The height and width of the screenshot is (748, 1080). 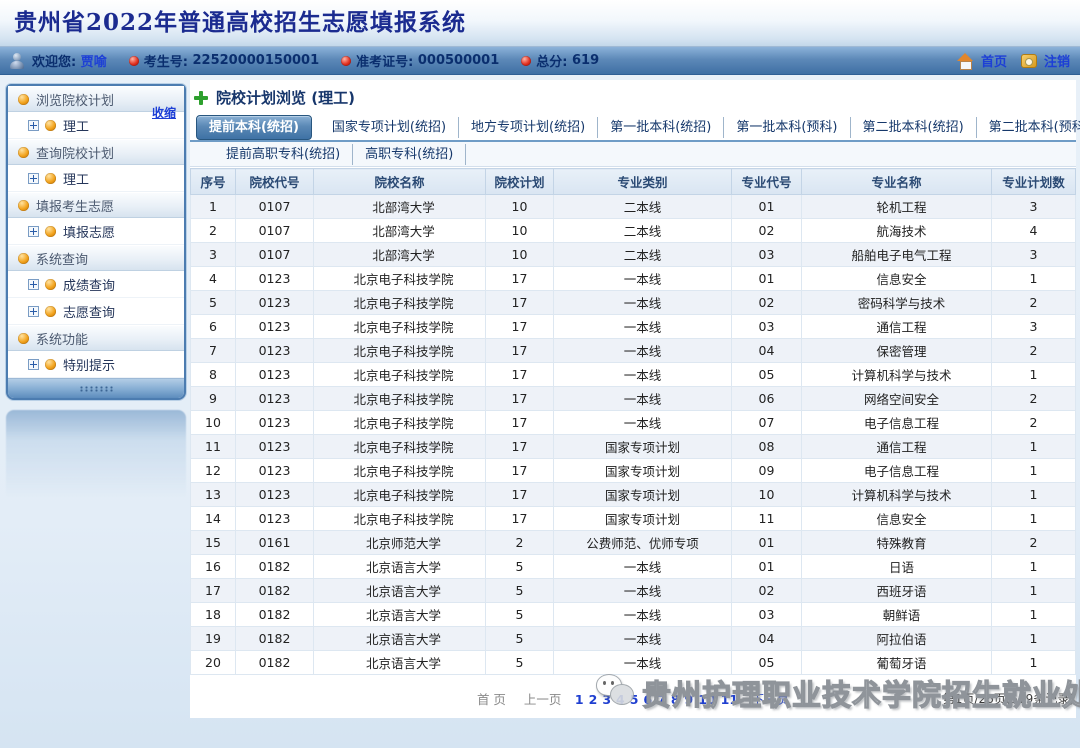 What do you see at coordinates (914, 127) in the screenshot?
I see `batch-tab: 第二批本科(统招)` at bounding box center [914, 127].